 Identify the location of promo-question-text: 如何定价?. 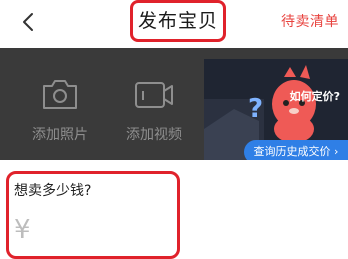
(314, 96).